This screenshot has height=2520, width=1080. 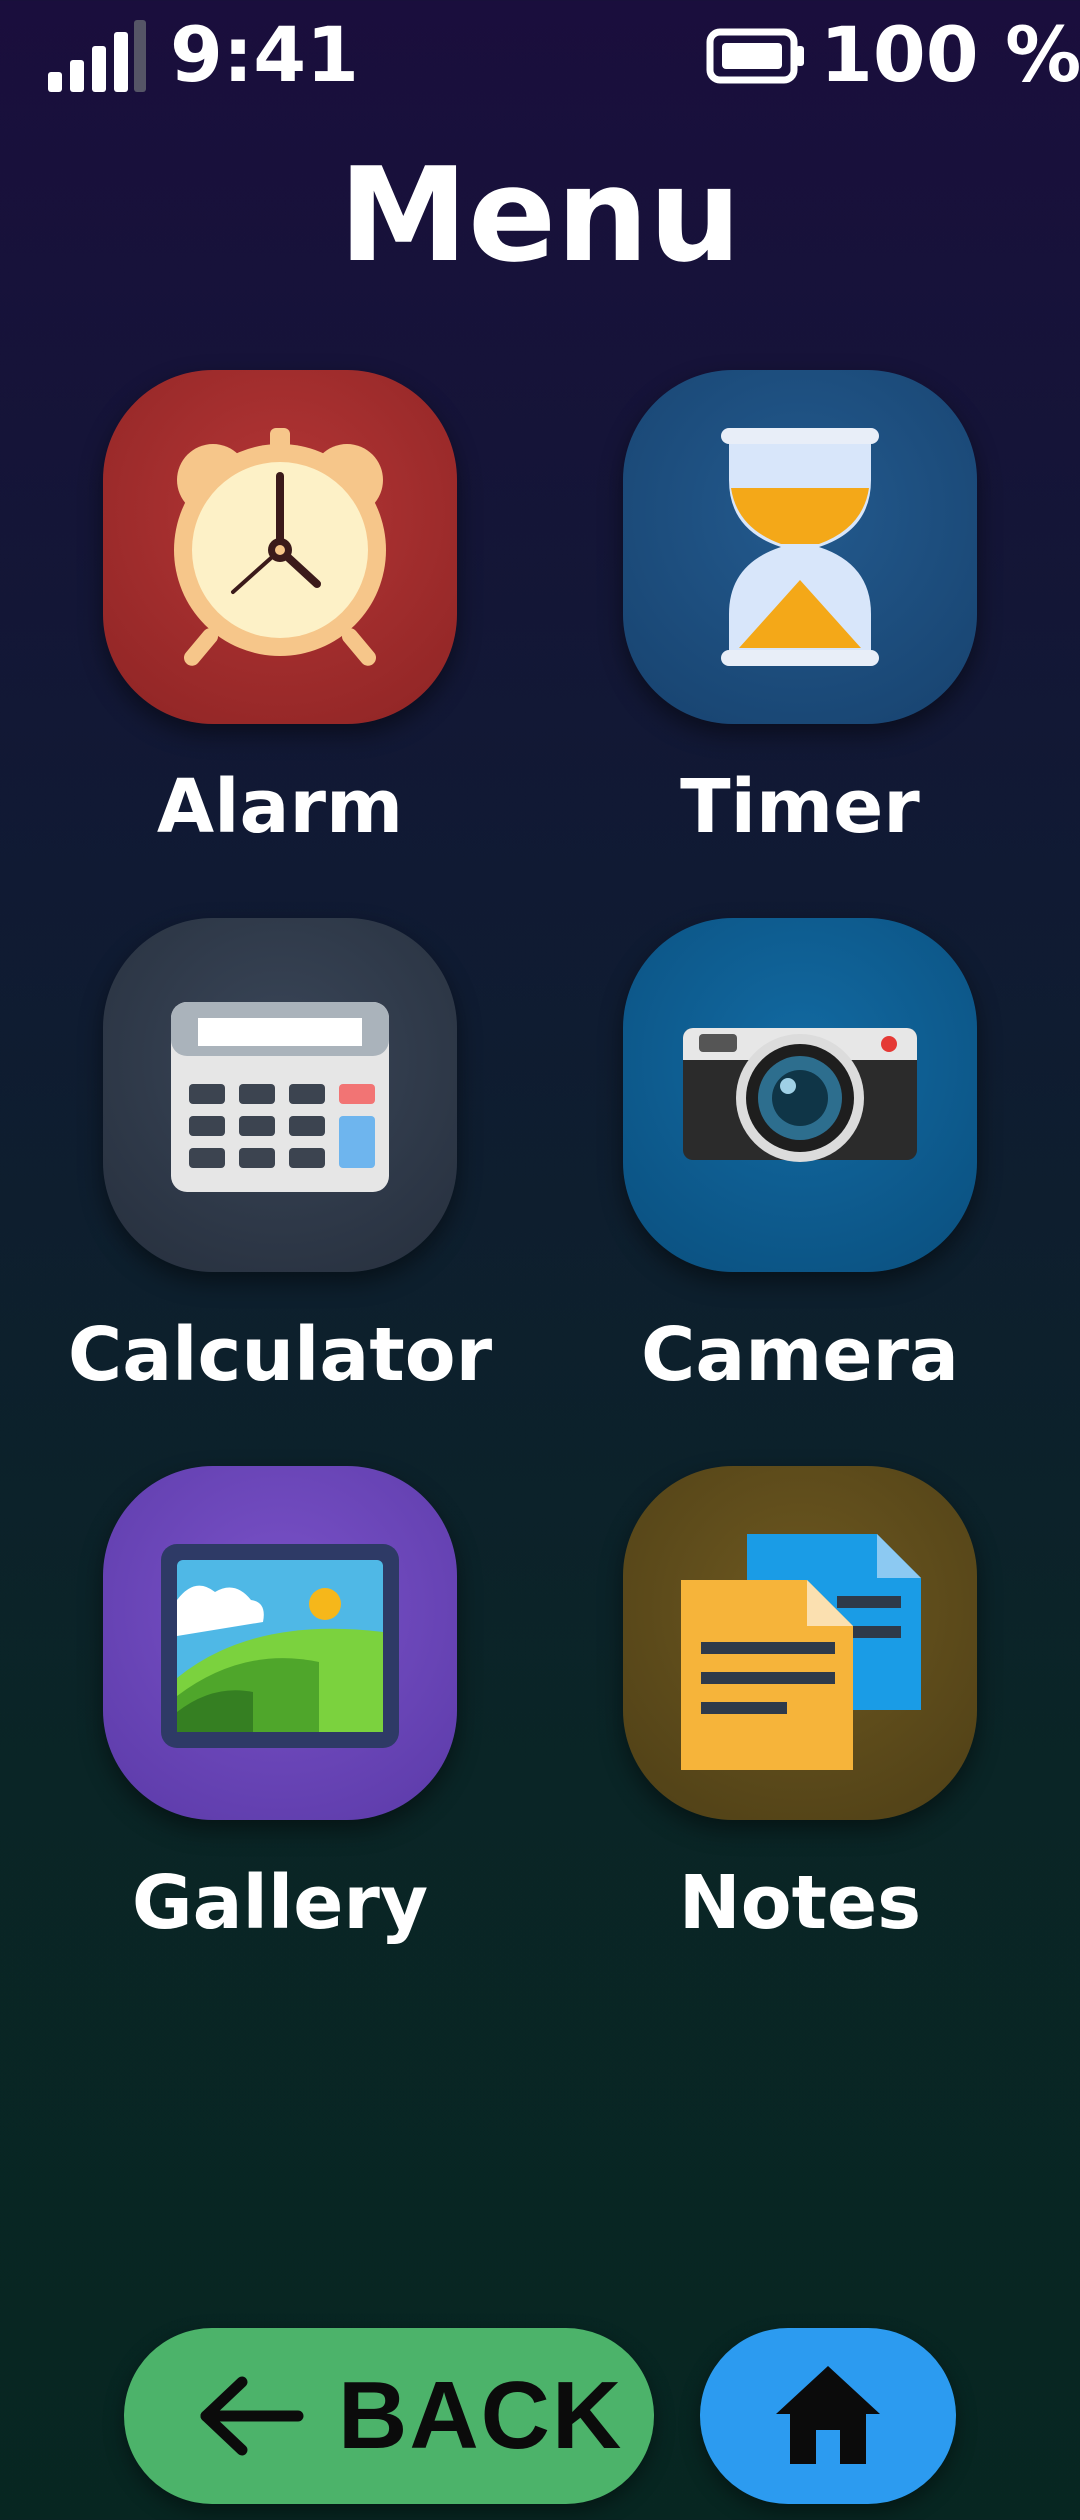 I want to click on app-tile-timer: Timer, so click(x=800, y=630).